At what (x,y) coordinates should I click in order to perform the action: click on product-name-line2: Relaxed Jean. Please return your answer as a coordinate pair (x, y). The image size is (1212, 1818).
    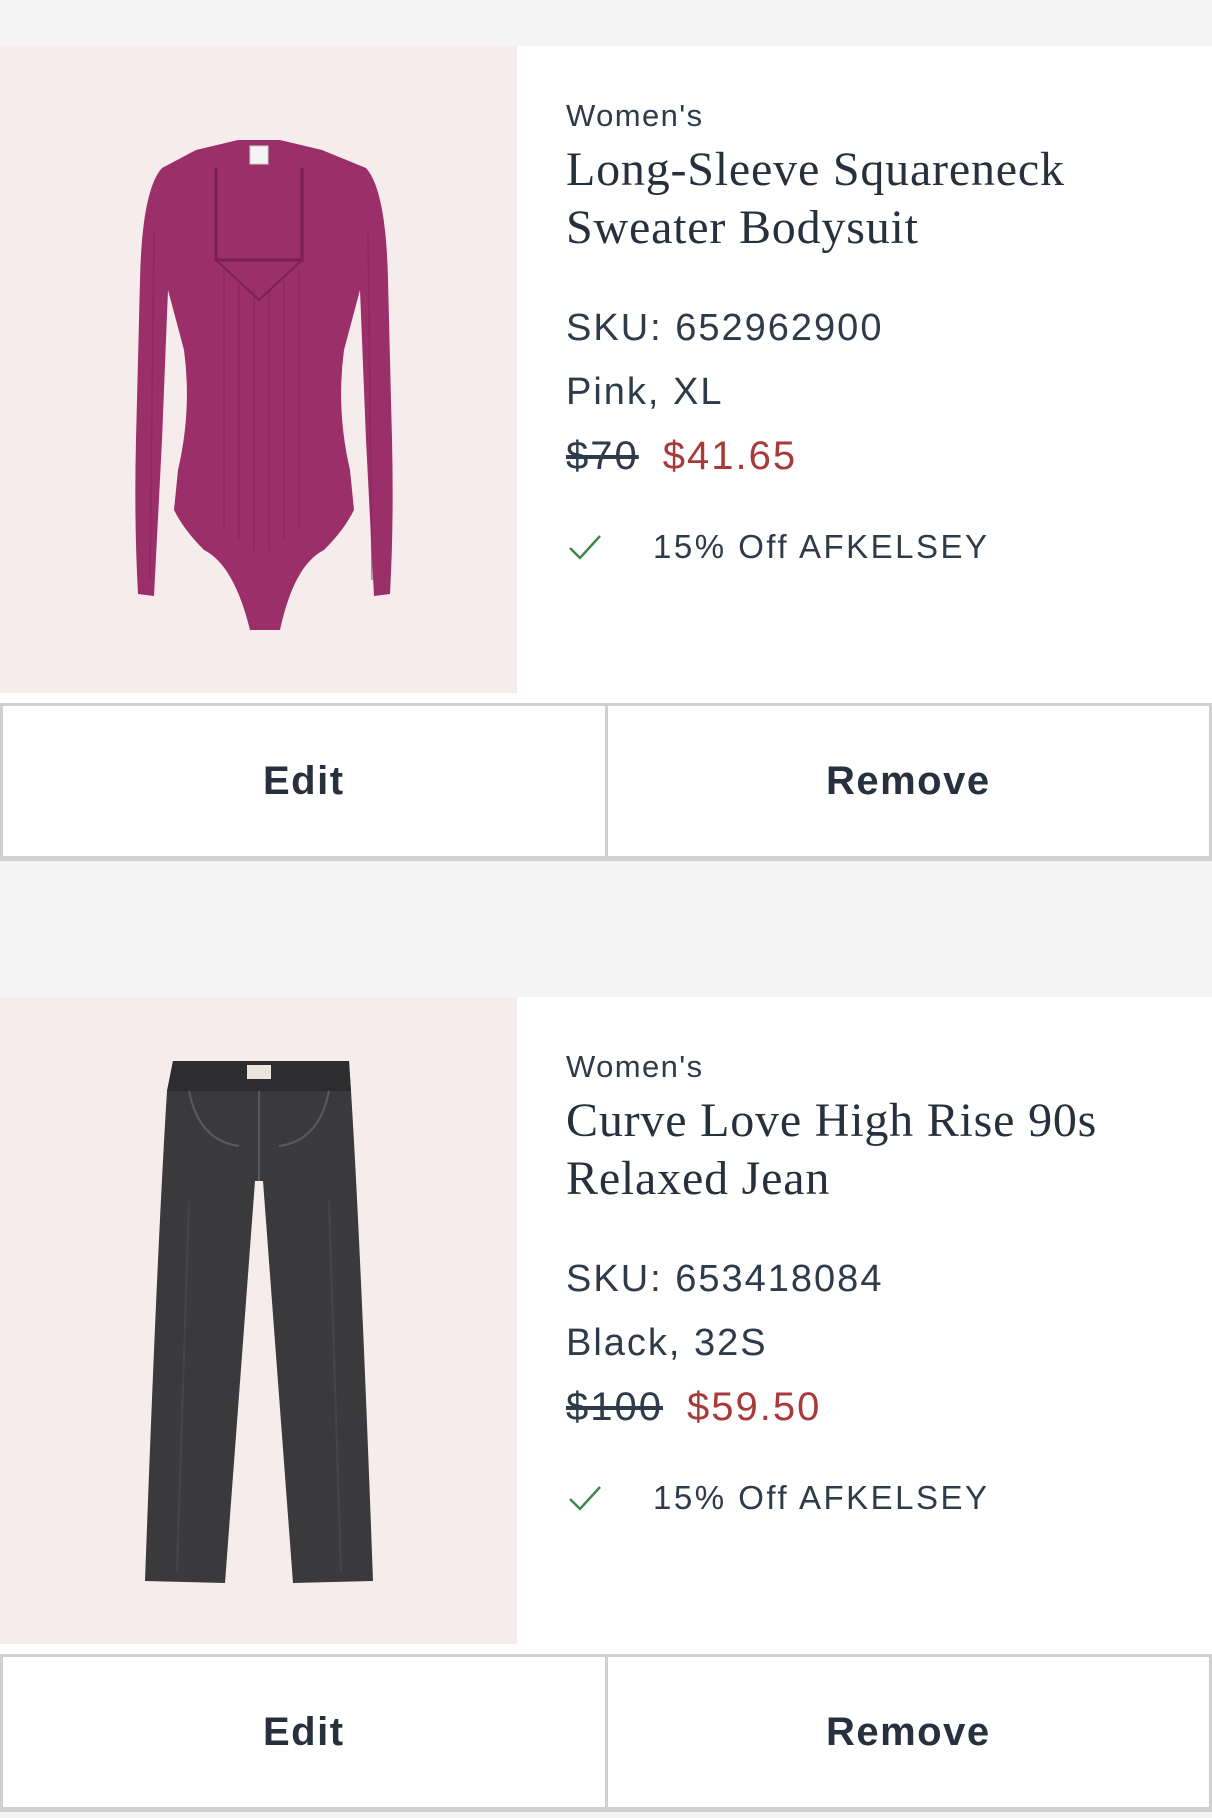
    Looking at the image, I should click on (698, 1178).